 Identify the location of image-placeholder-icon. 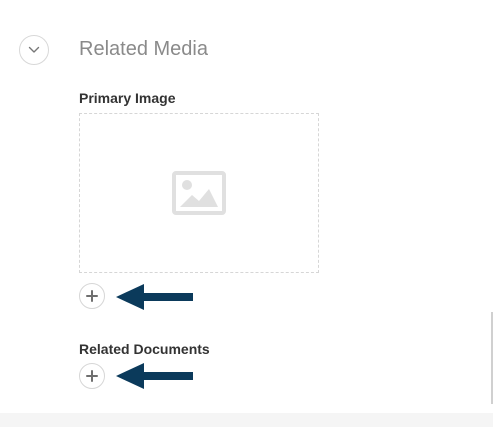
(199, 193).